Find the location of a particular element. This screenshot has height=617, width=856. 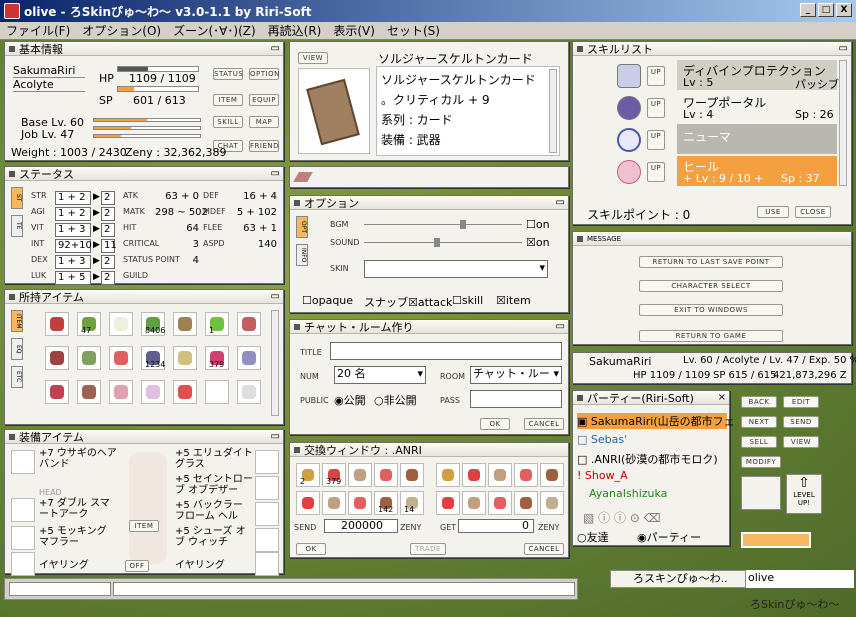

chat-ok-button: OK is located at coordinates (495, 424).